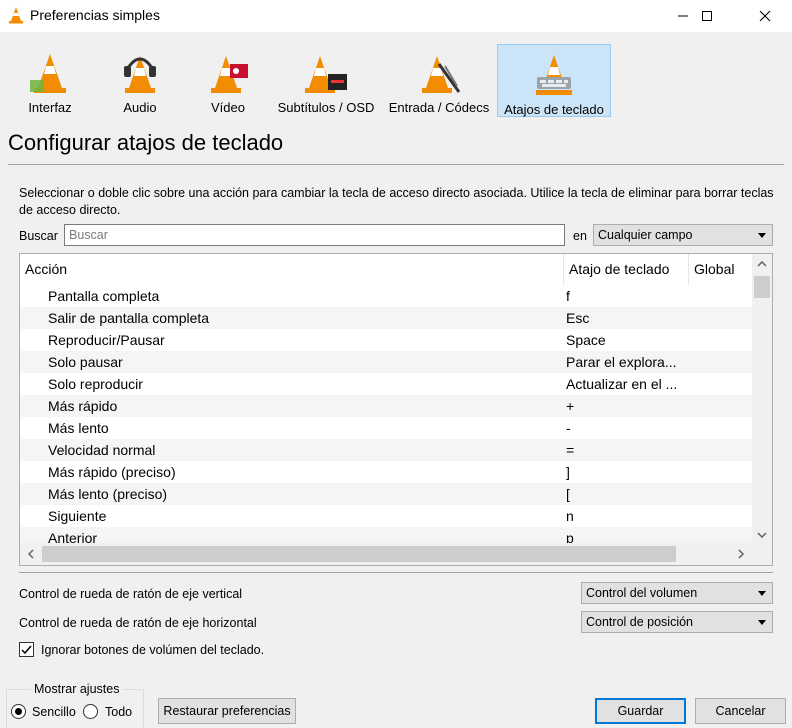  Describe the element at coordinates (568, 494) in the screenshot. I see `row-hotkey: [` at that location.